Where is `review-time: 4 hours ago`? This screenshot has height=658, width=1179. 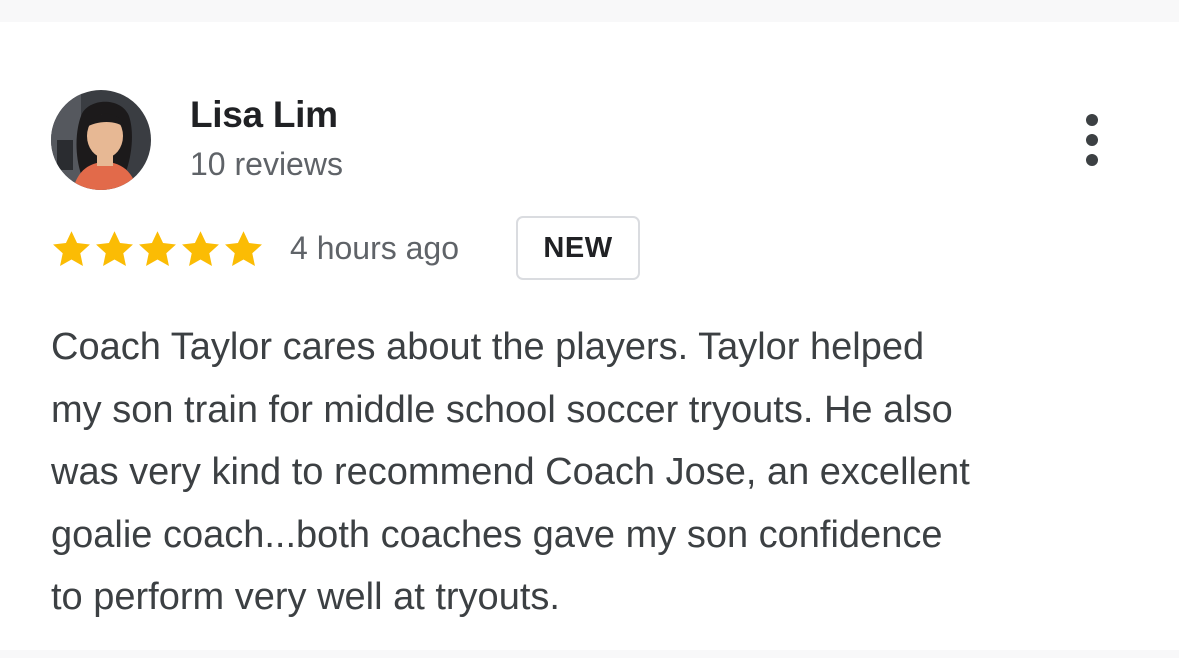 review-time: 4 hours ago is located at coordinates (375, 248).